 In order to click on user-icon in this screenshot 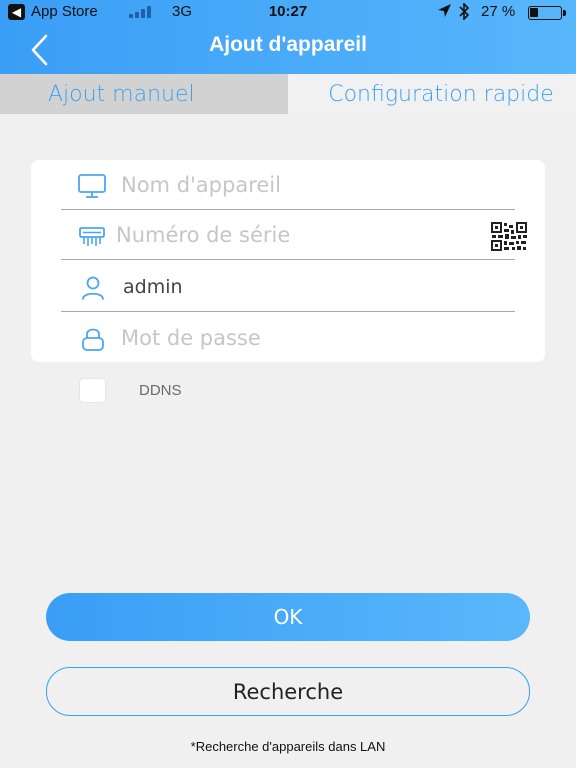, I will do `click(94, 288)`.